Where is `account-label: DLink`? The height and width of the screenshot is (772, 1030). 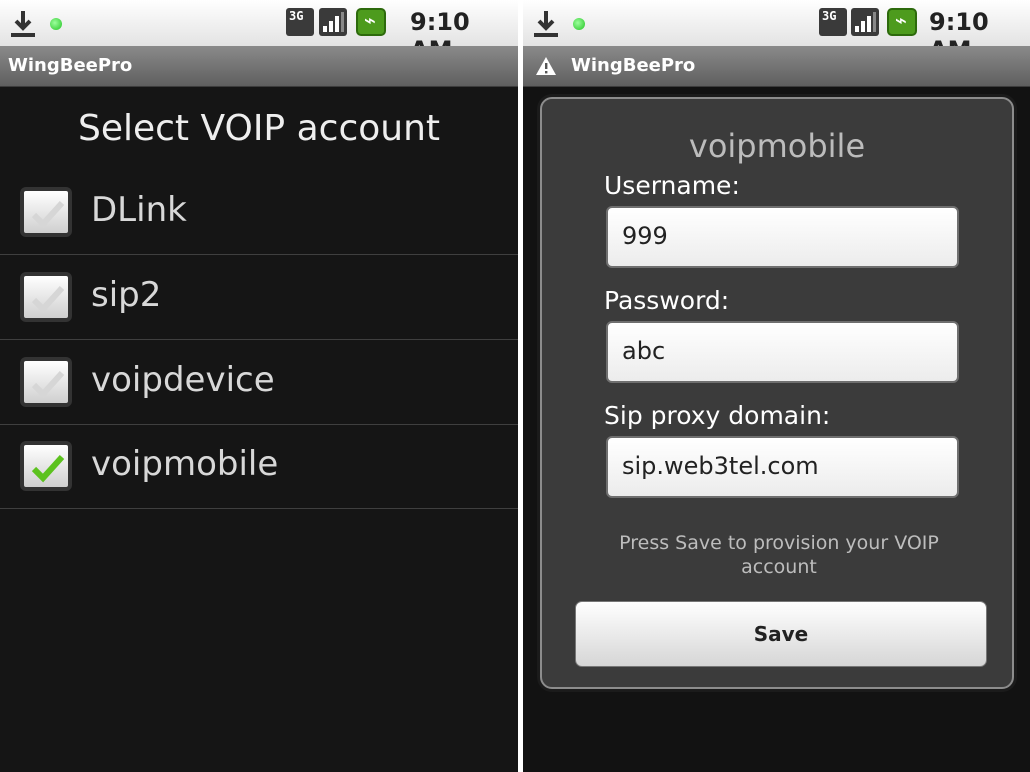 account-label: DLink is located at coordinates (139, 210).